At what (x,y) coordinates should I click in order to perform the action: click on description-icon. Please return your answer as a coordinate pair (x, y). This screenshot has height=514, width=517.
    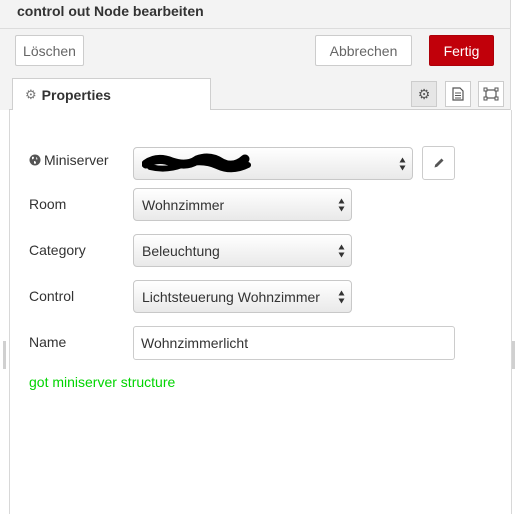
    Looking at the image, I should click on (458, 94).